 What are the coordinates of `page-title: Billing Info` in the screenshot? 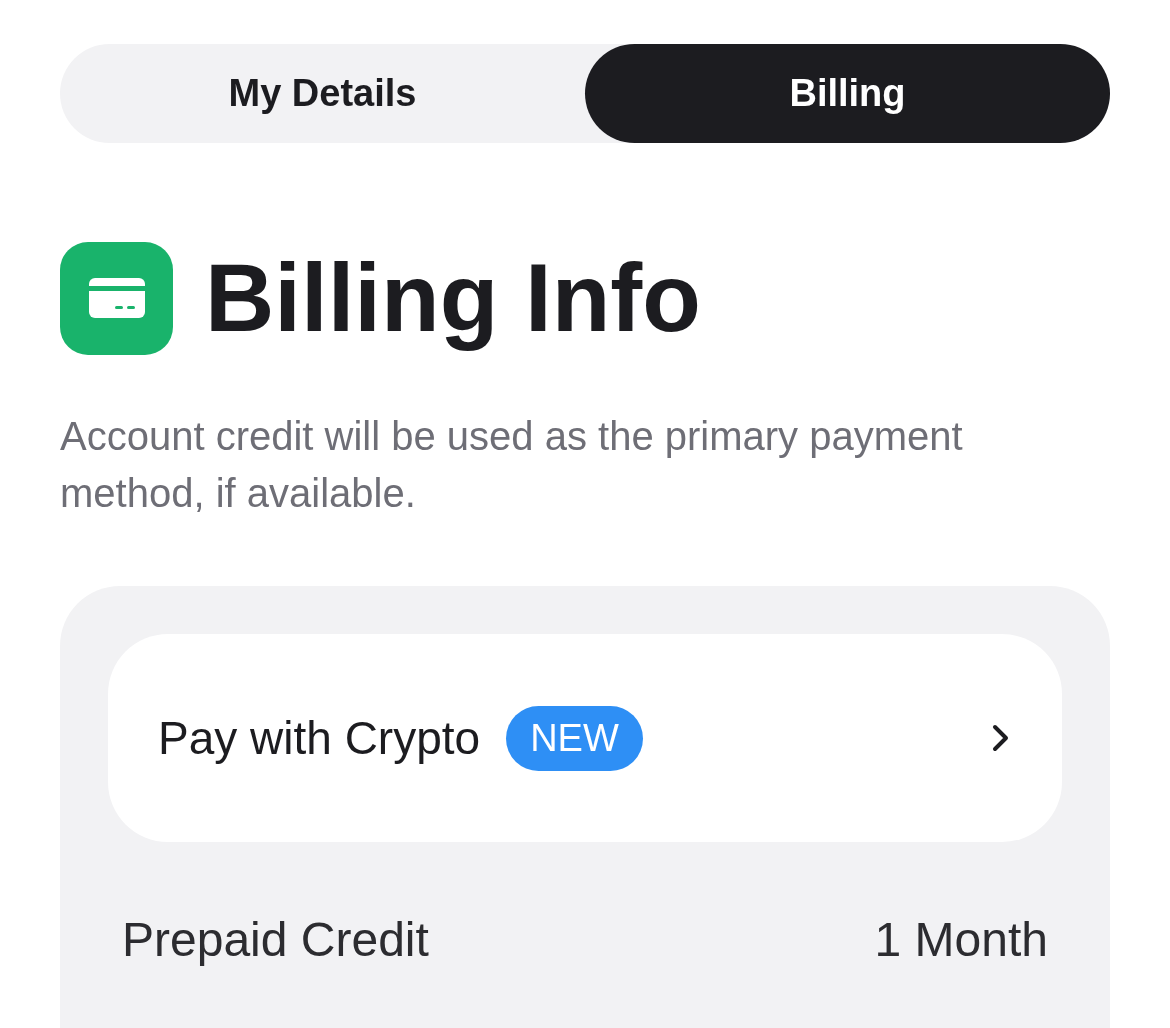 It's located at (453, 298).